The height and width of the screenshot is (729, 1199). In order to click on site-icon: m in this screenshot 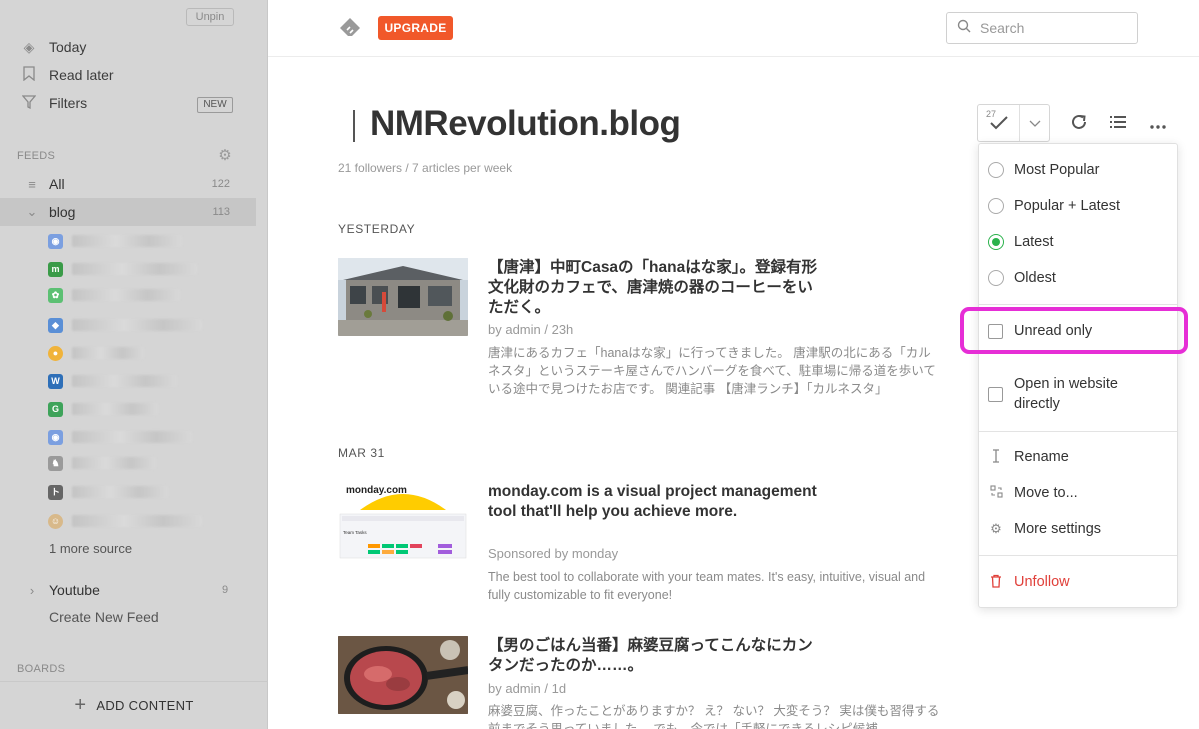, I will do `click(55, 269)`.